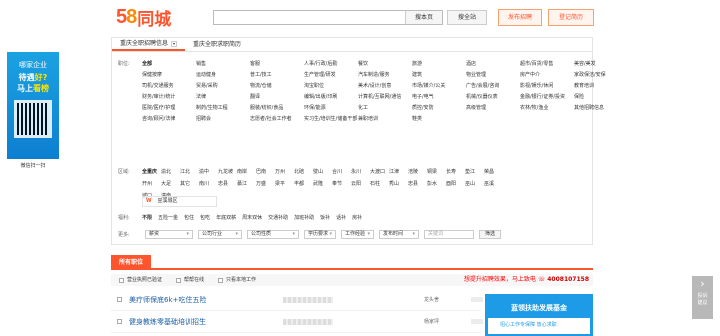  Describe the element at coordinates (385, 107) in the screenshot. I see `position-item: 化工` at that location.